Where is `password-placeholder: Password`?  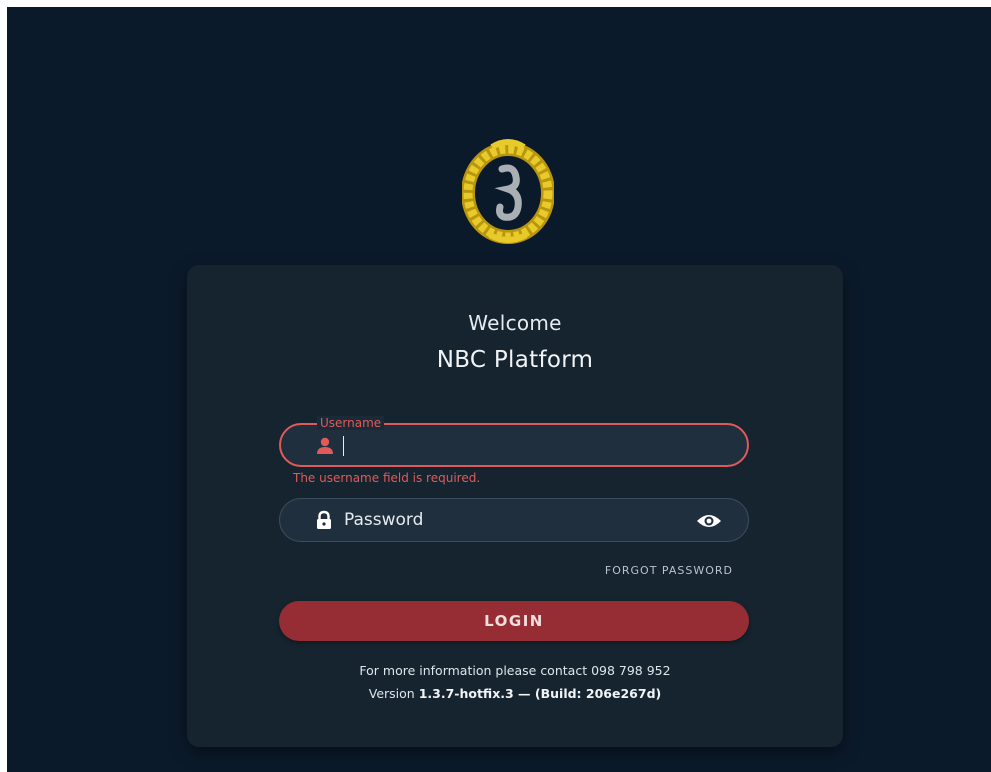 password-placeholder: Password is located at coordinates (384, 520).